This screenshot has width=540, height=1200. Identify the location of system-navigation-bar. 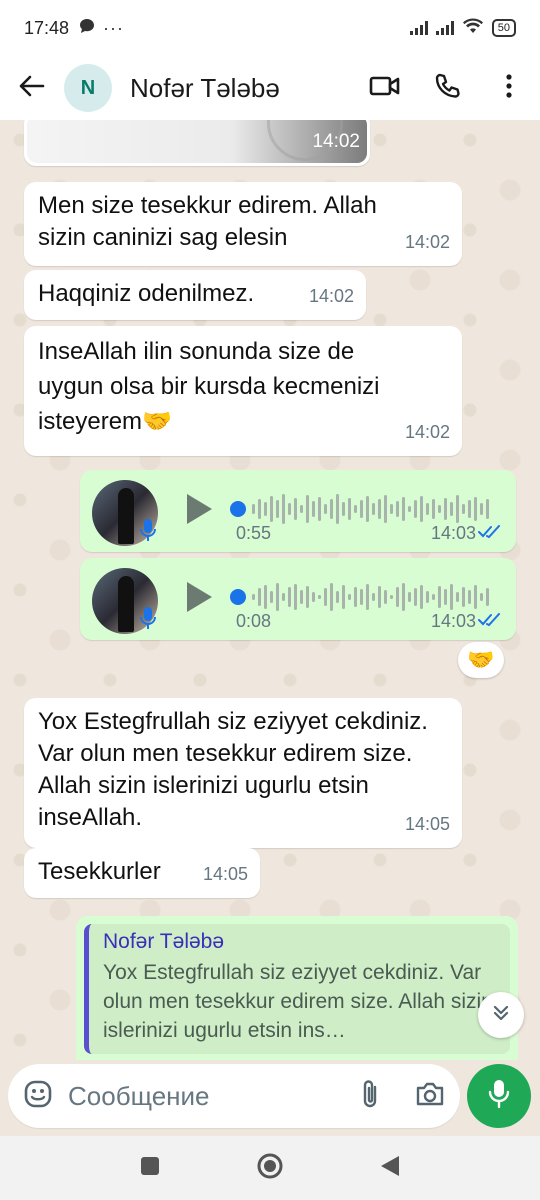
(270, 1168).